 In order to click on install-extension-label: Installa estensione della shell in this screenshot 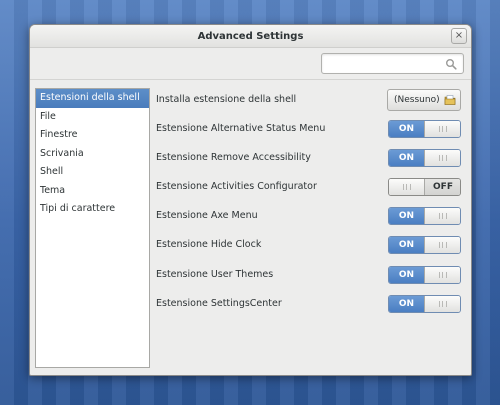, I will do `click(226, 99)`.